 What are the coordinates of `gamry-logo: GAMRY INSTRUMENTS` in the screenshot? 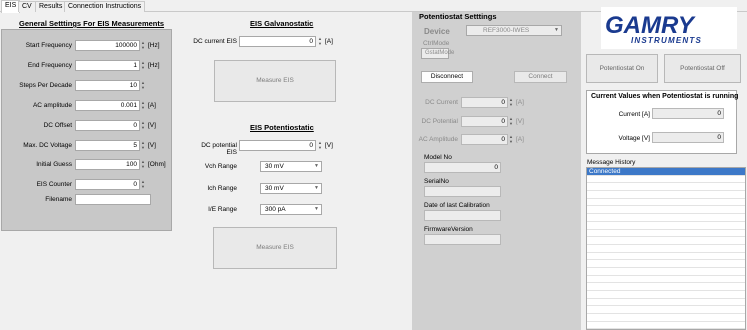 It's located at (669, 28).